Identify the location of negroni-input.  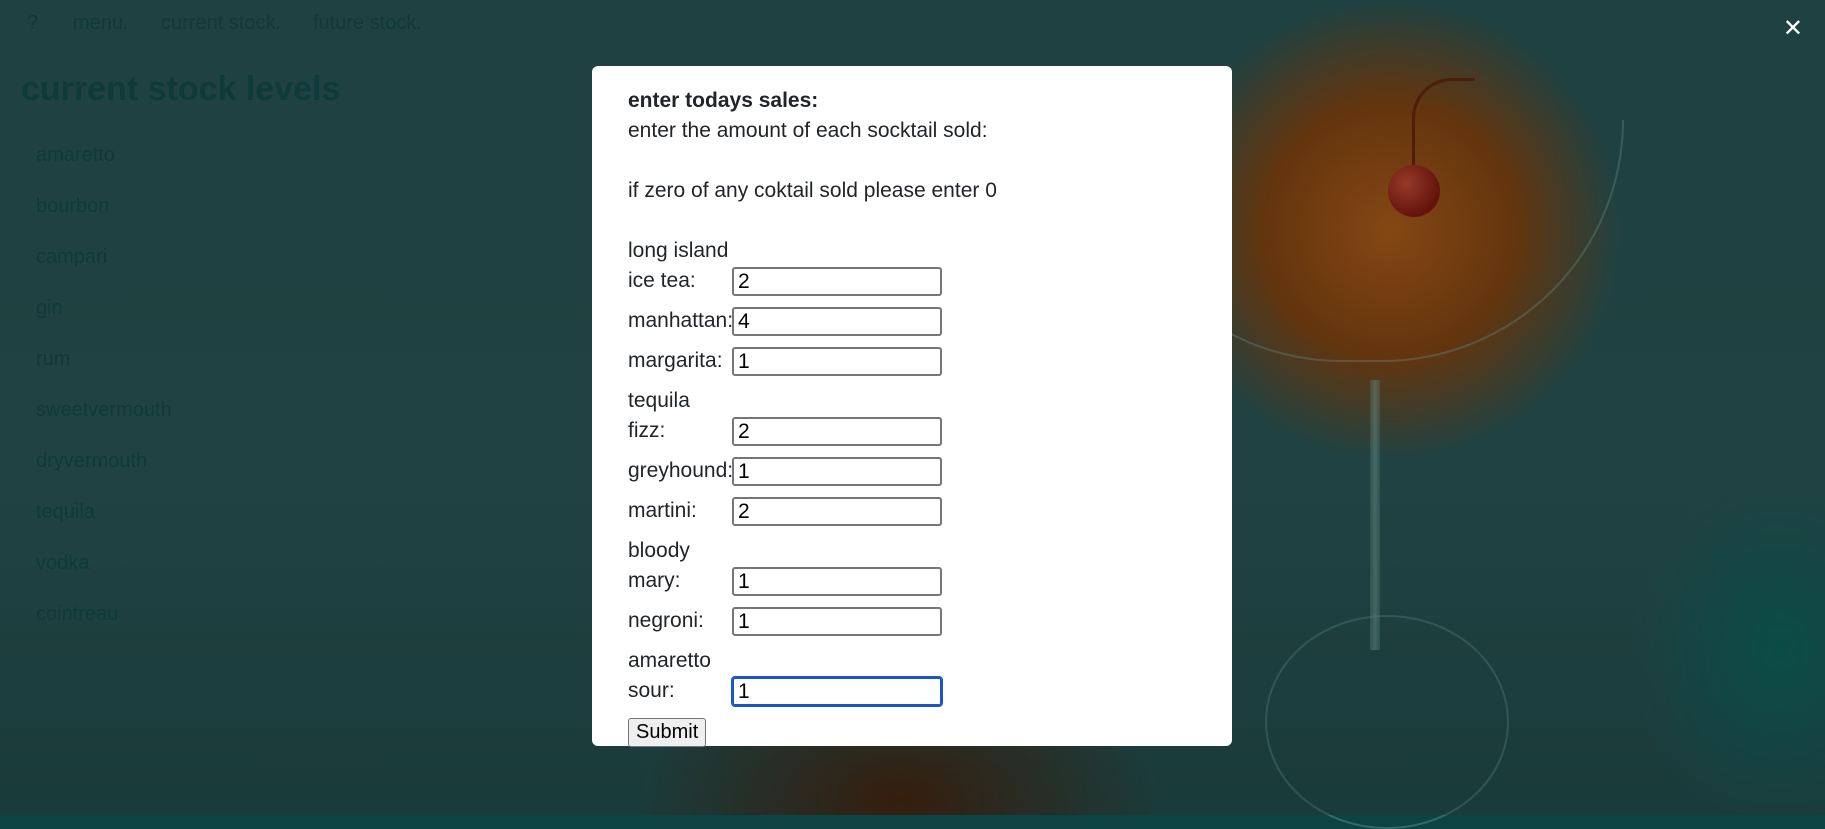
(837, 621).